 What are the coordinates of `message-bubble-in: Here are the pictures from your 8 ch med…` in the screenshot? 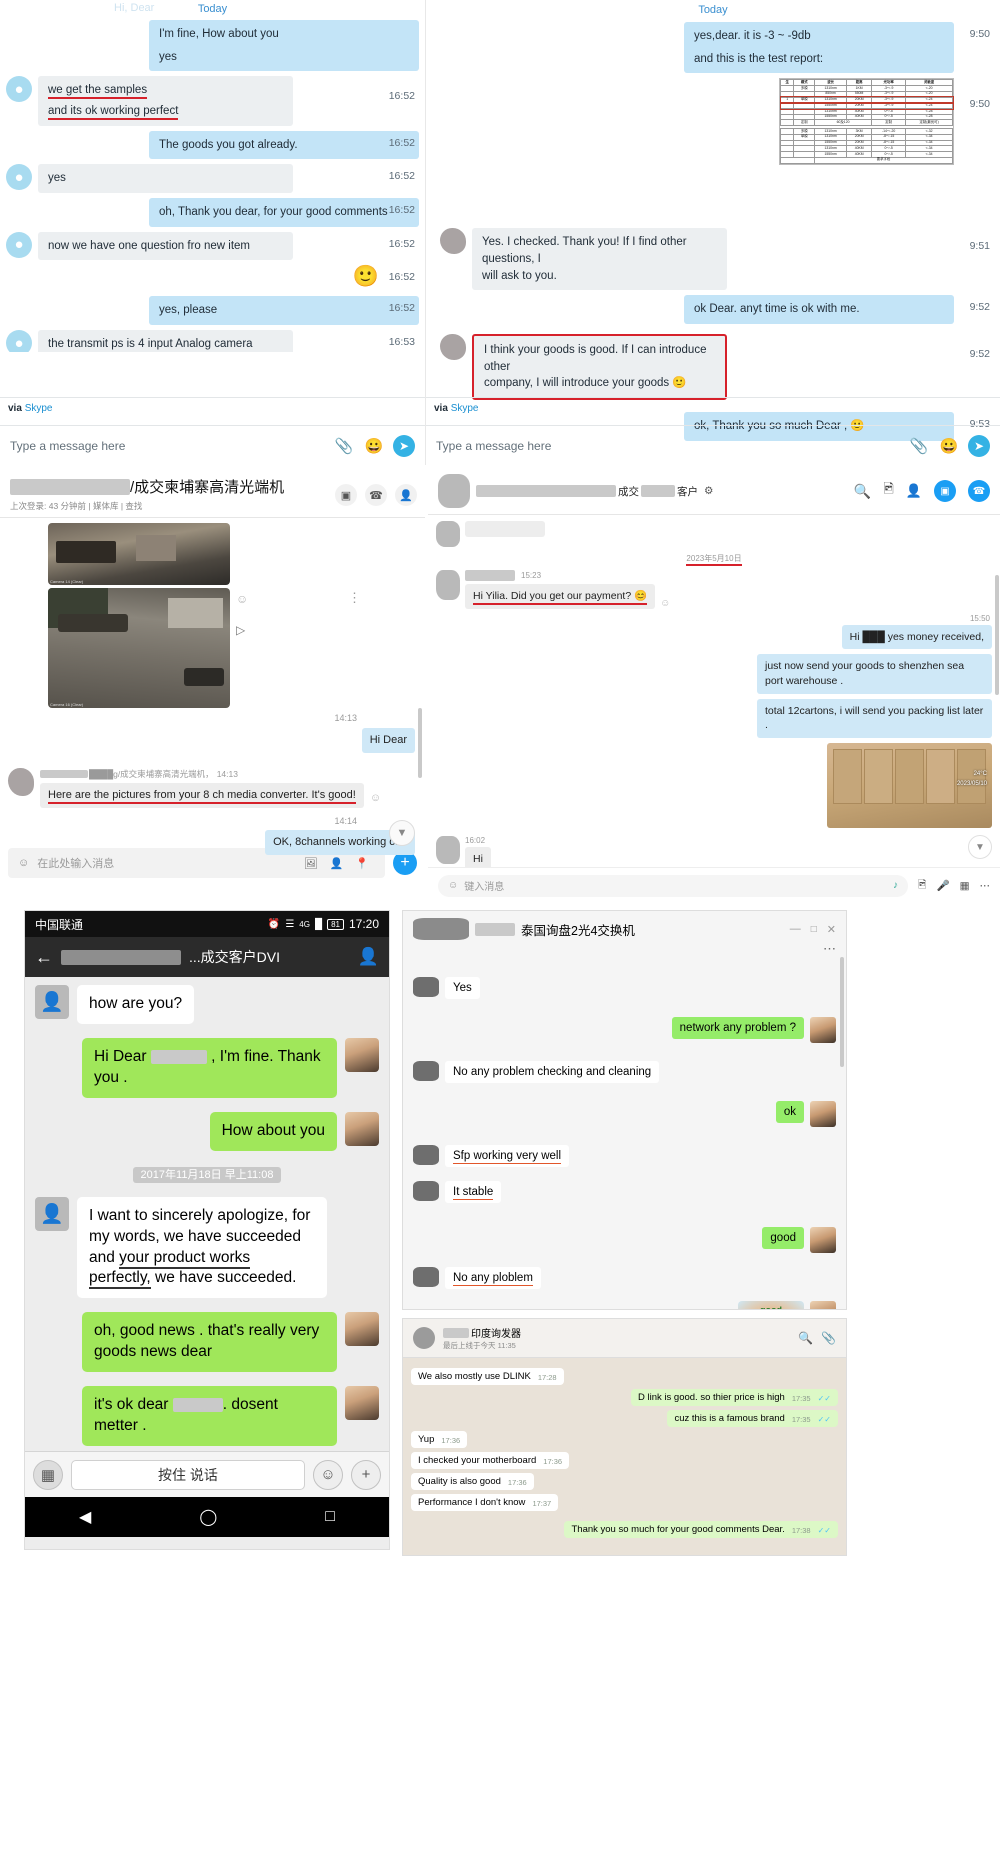 It's located at (202, 796).